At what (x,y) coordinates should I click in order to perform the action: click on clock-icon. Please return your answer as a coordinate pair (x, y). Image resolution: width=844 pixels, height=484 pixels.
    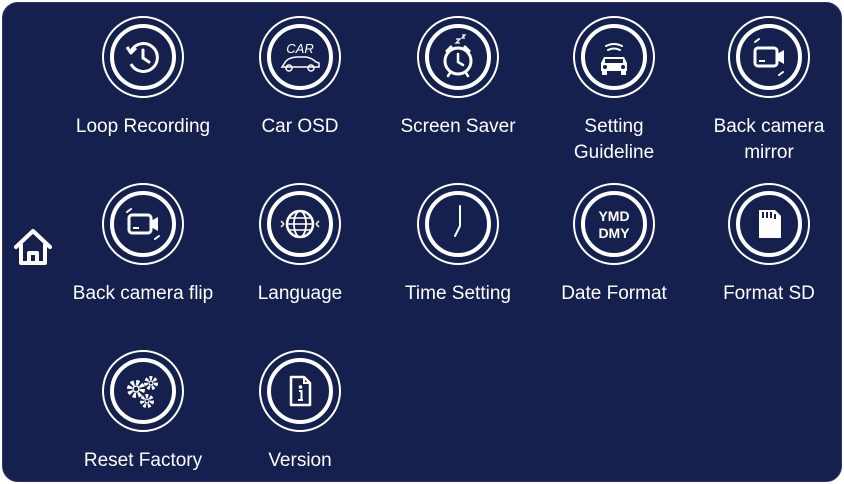
    Looking at the image, I should click on (458, 224).